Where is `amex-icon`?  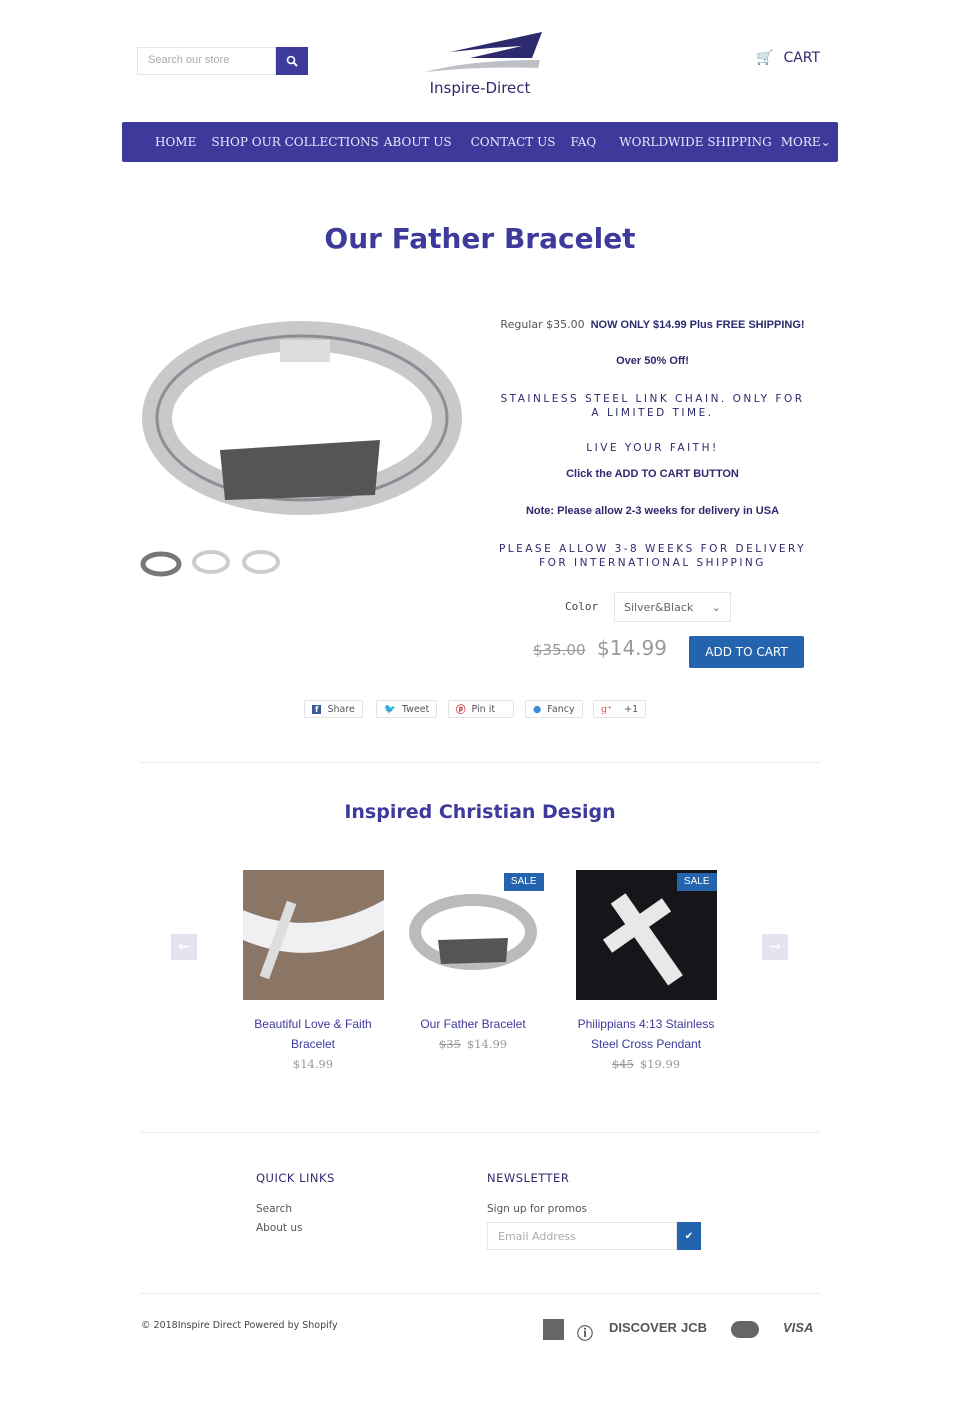
amex-icon is located at coordinates (553, 1329).